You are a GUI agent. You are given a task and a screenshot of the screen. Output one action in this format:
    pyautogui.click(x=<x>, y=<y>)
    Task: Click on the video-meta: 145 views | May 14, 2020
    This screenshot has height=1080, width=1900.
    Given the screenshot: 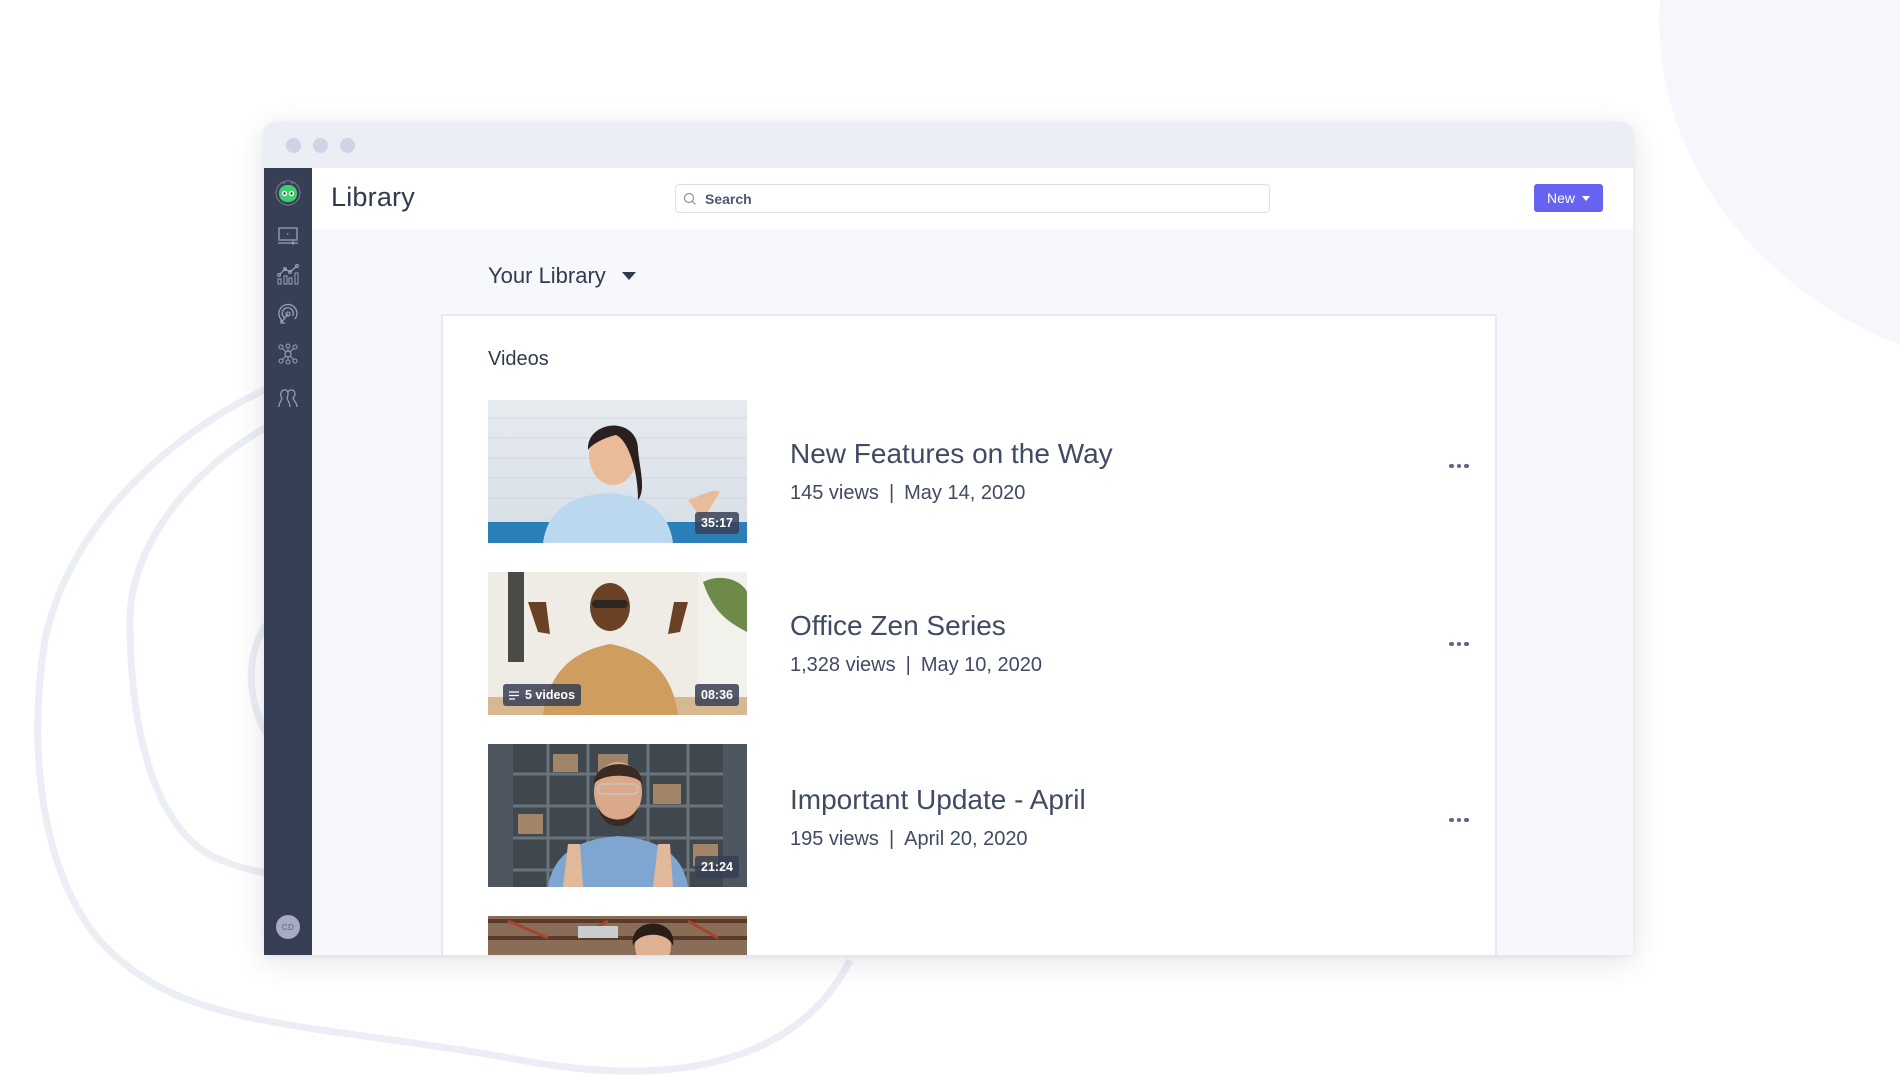 What is the action you would take?
    pyautogui.click(x=907, y=493)
    